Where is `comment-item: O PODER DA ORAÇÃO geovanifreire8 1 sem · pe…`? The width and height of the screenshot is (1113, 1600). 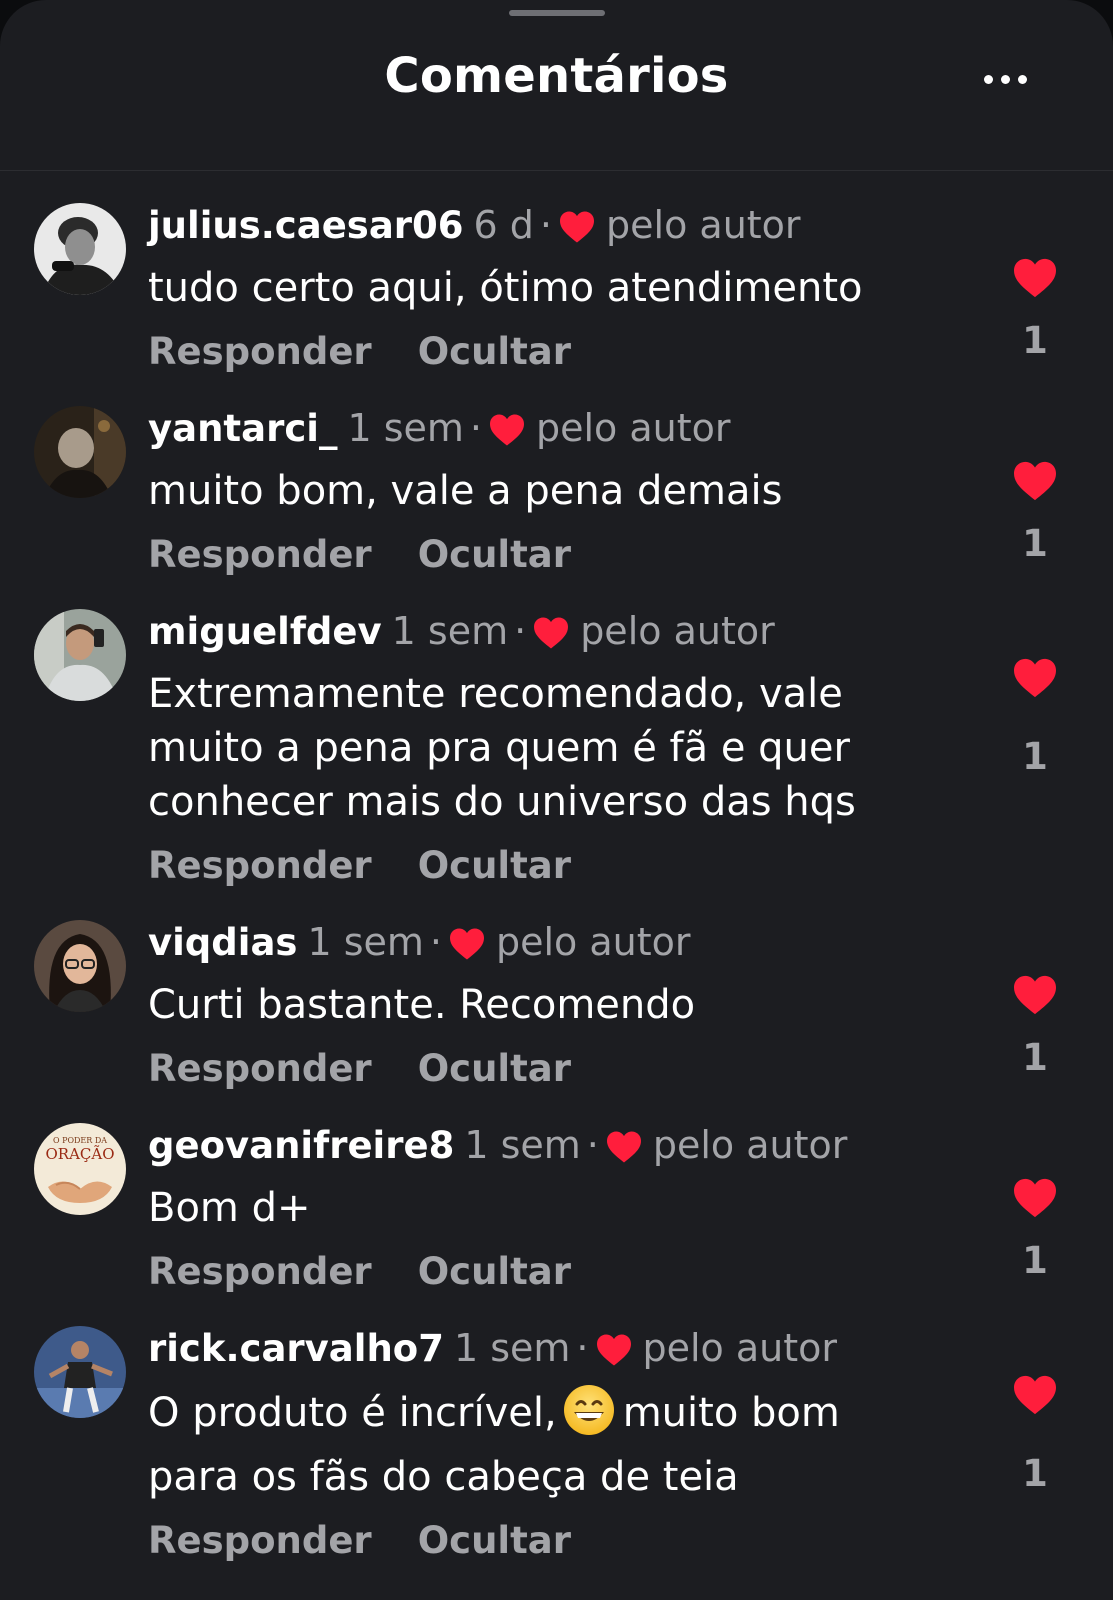 comment-item: O PODER DA ORAÇÃO geovanifreire8 1 sem · pe… is located at coordinates (556, 1211).